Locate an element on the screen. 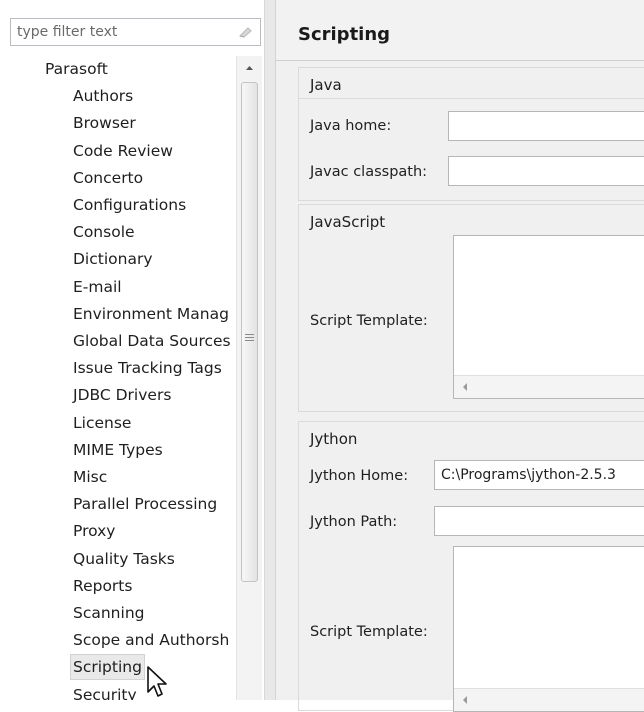  tree-item-parallel-processing: Parallel Processing is located at coordinates (145, 504).